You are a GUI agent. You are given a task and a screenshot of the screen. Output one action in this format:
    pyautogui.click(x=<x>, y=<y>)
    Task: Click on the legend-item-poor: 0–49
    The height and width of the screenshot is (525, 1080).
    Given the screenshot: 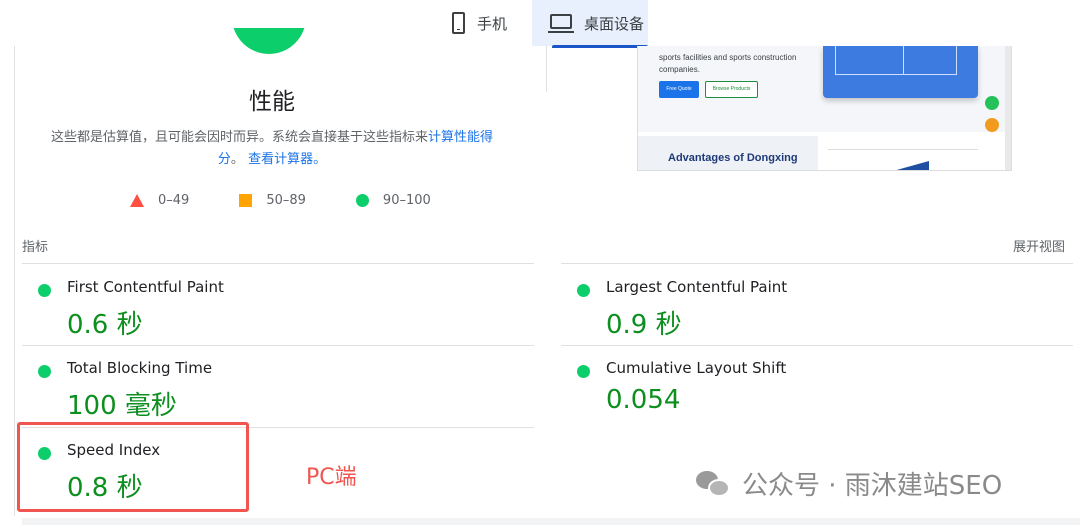 What is the action you would take?
    pyautogui.click(x=159, y=200)
    